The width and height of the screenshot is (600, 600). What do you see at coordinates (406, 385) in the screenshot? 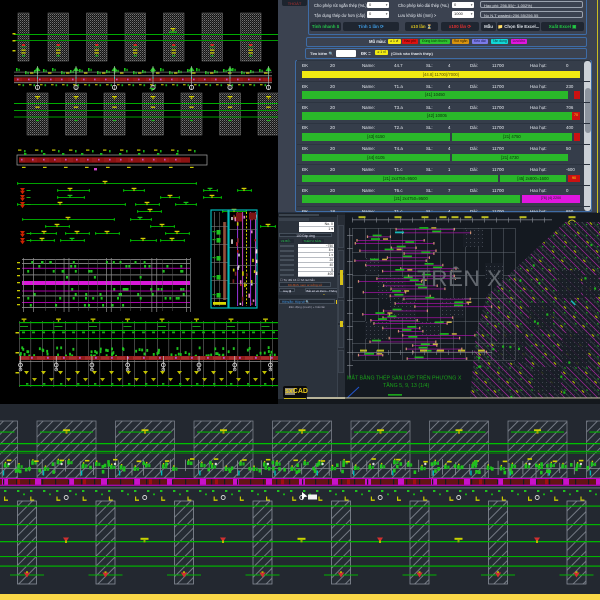
I see `svg-text: TẦNG 5, 9, 13 (1/4)` at bounding box center [406, 385].